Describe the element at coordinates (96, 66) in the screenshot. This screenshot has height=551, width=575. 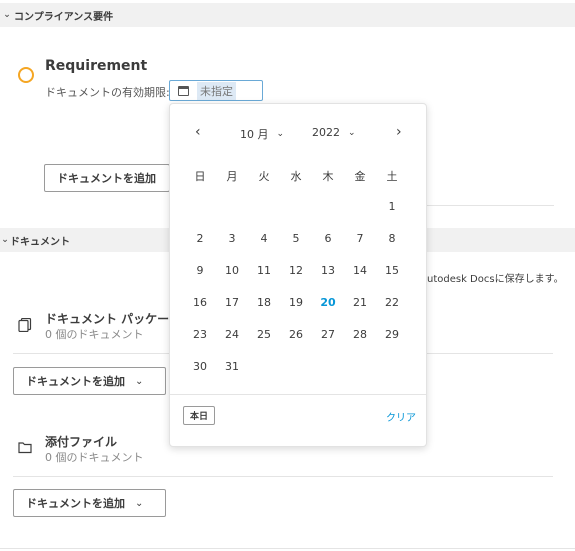
I see `requirement-title: Requirement` at that location.